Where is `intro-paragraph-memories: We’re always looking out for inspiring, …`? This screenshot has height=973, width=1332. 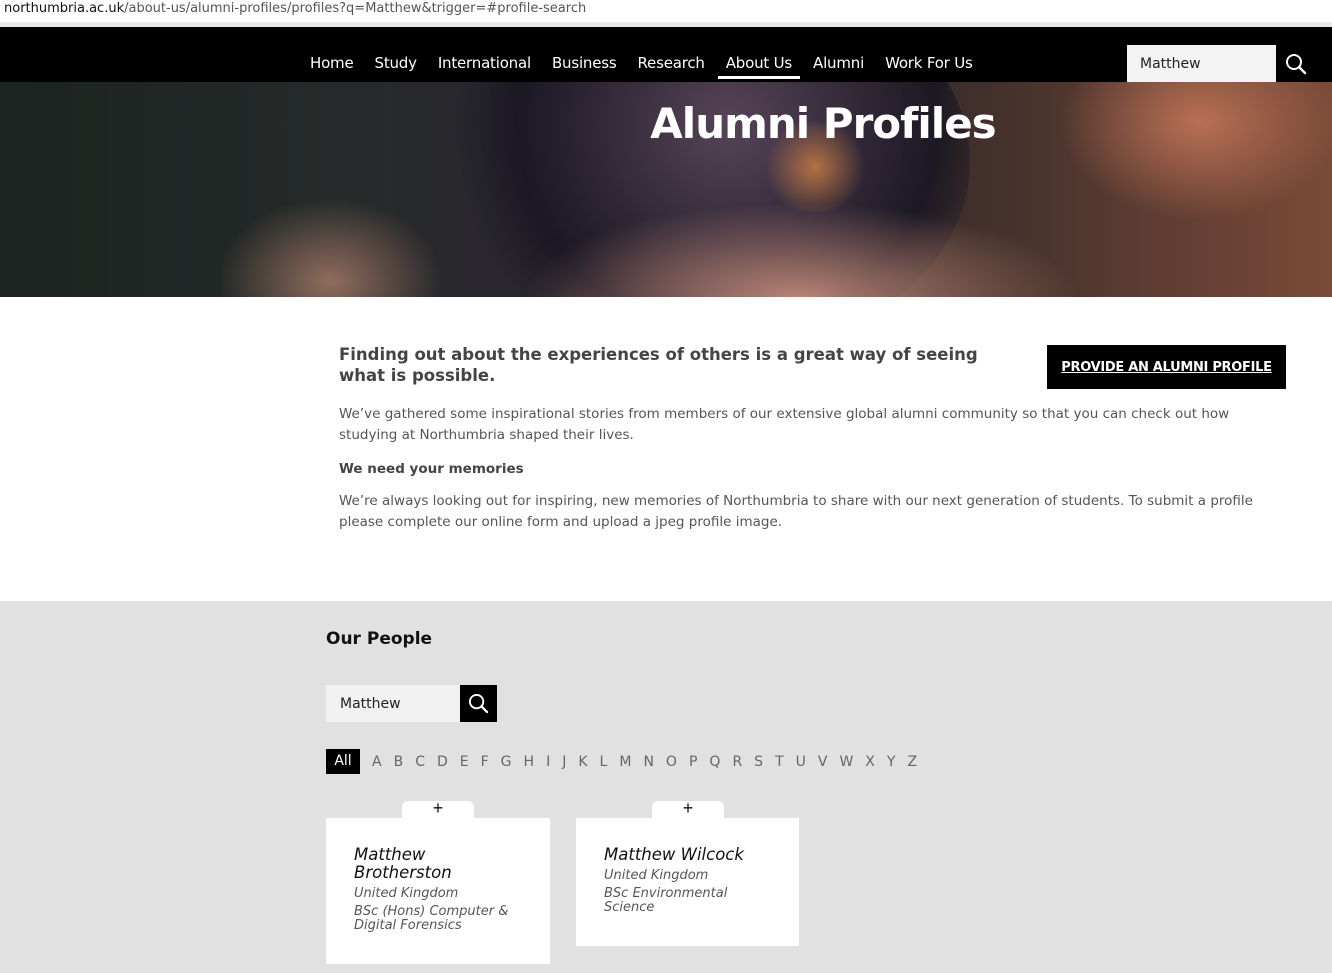 intro-paragraph-memories: We’re always looking out for inspiring, … is located at coordinates (796, 511).